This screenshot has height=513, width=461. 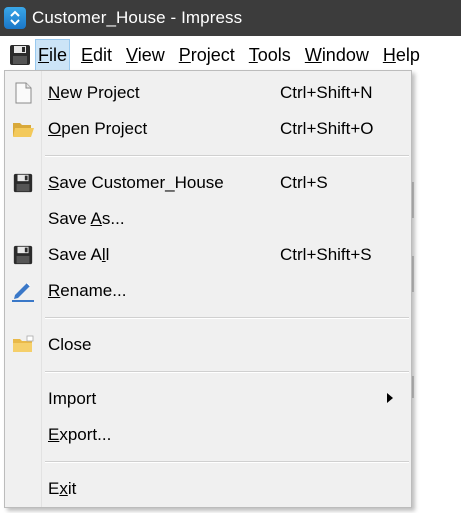 I want to click on save-all-icon, so click(x=23, y=255).